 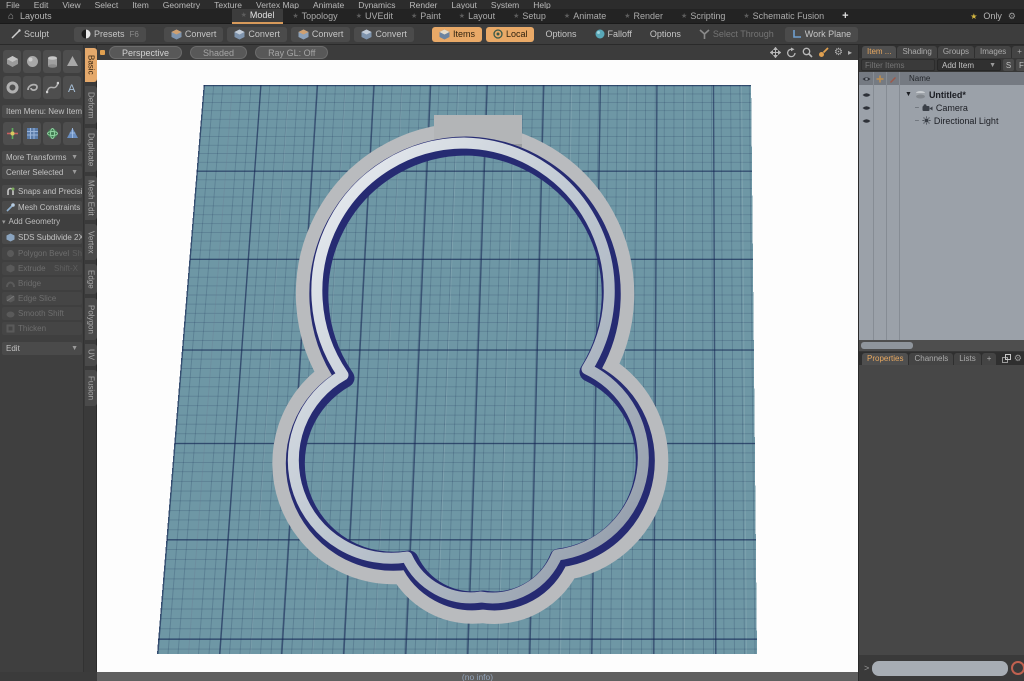 I want to click on tab-animate: ★ Animate, so click(x=585, y=16).